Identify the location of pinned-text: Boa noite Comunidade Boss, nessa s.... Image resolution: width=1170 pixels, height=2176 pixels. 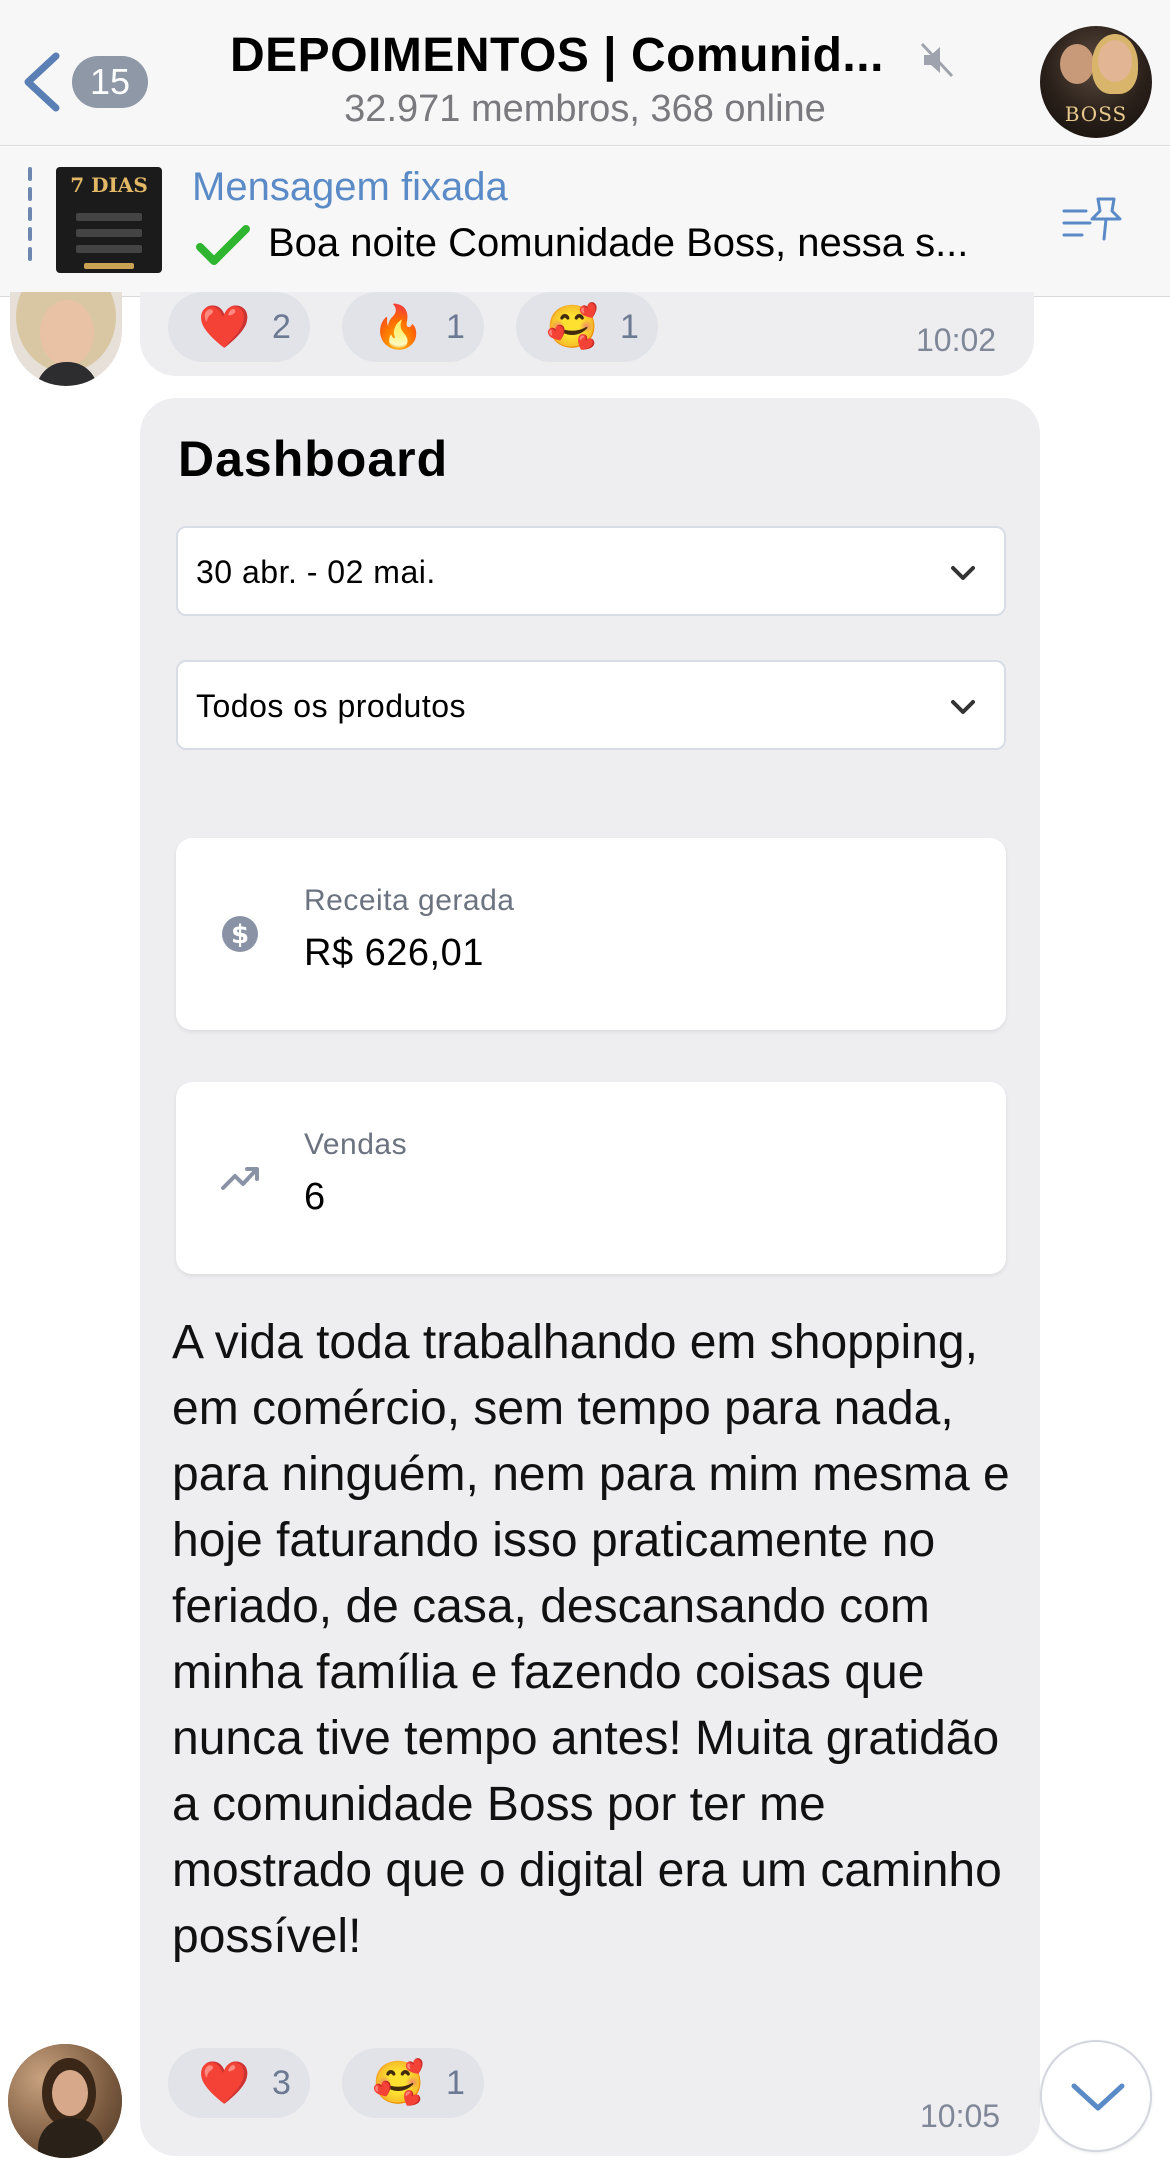
(618, 243).